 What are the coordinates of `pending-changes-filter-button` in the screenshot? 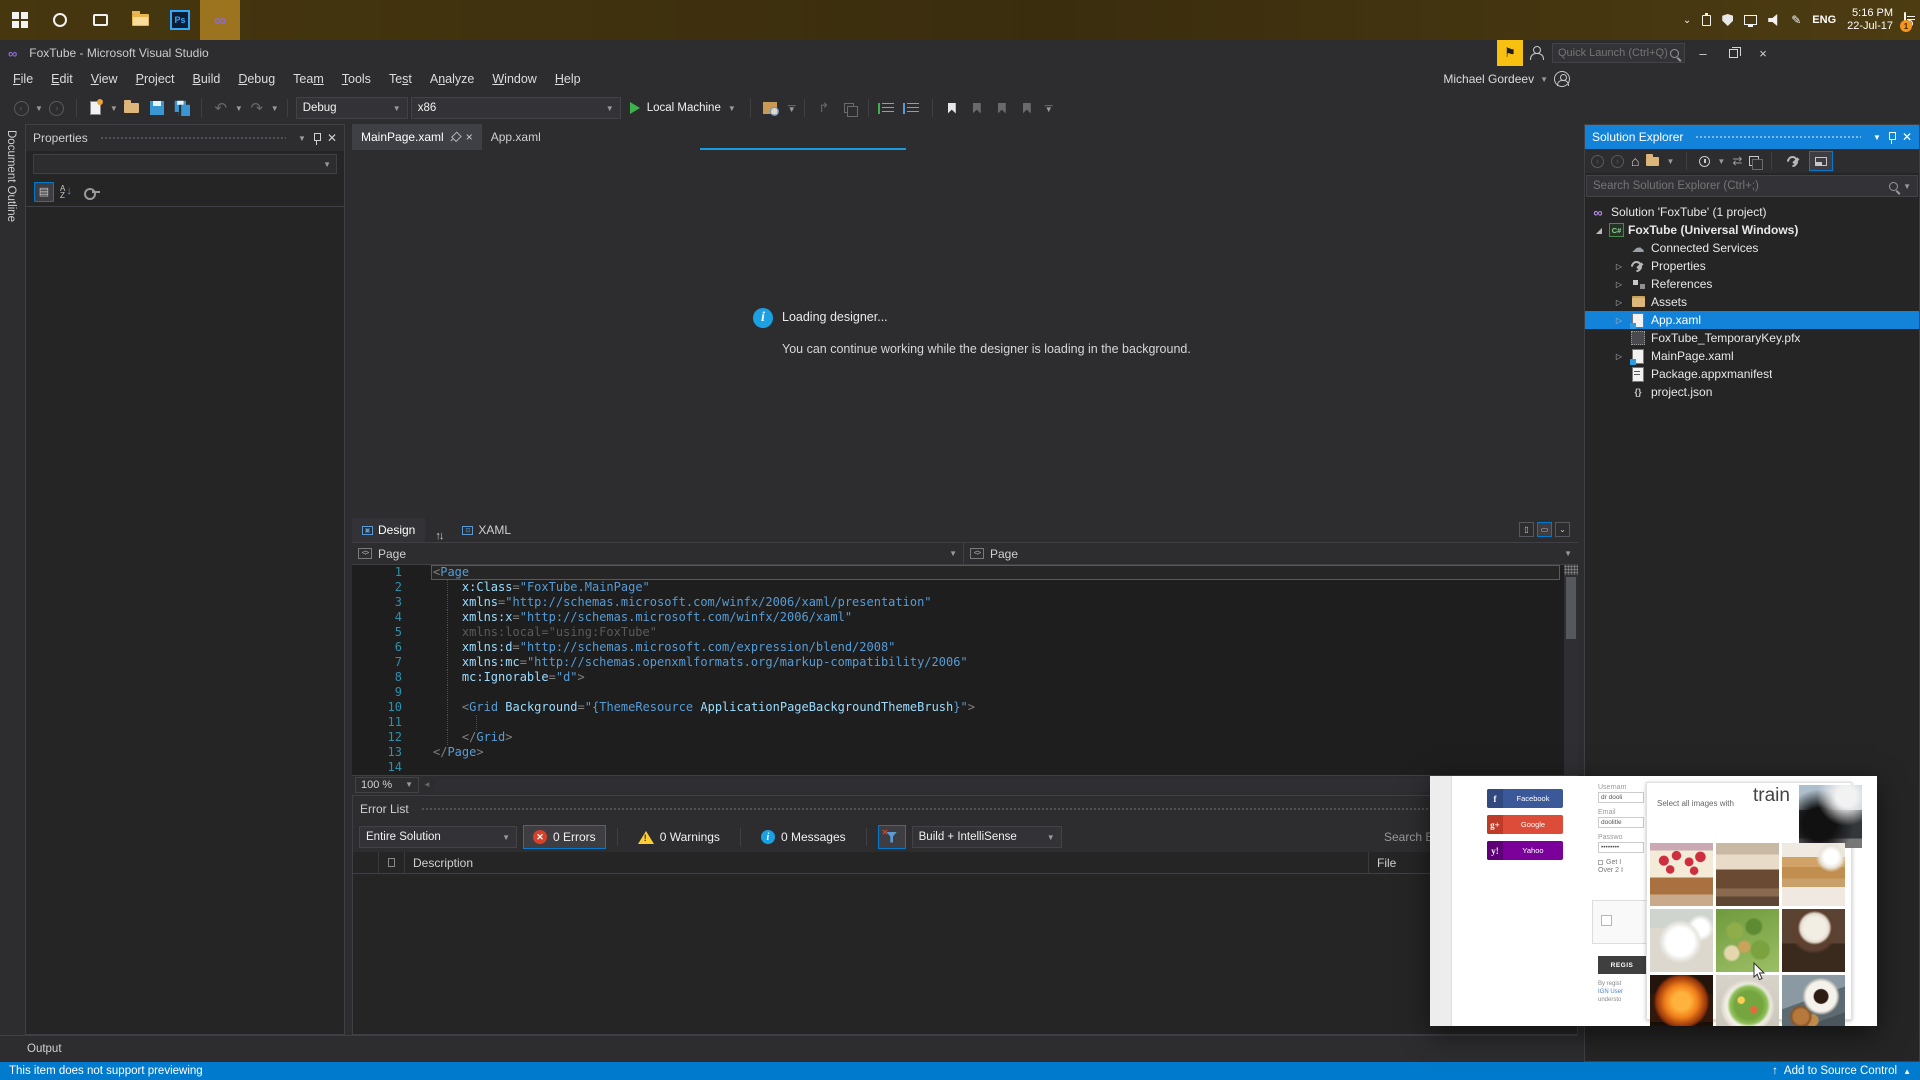 It's located at (1705, 161).